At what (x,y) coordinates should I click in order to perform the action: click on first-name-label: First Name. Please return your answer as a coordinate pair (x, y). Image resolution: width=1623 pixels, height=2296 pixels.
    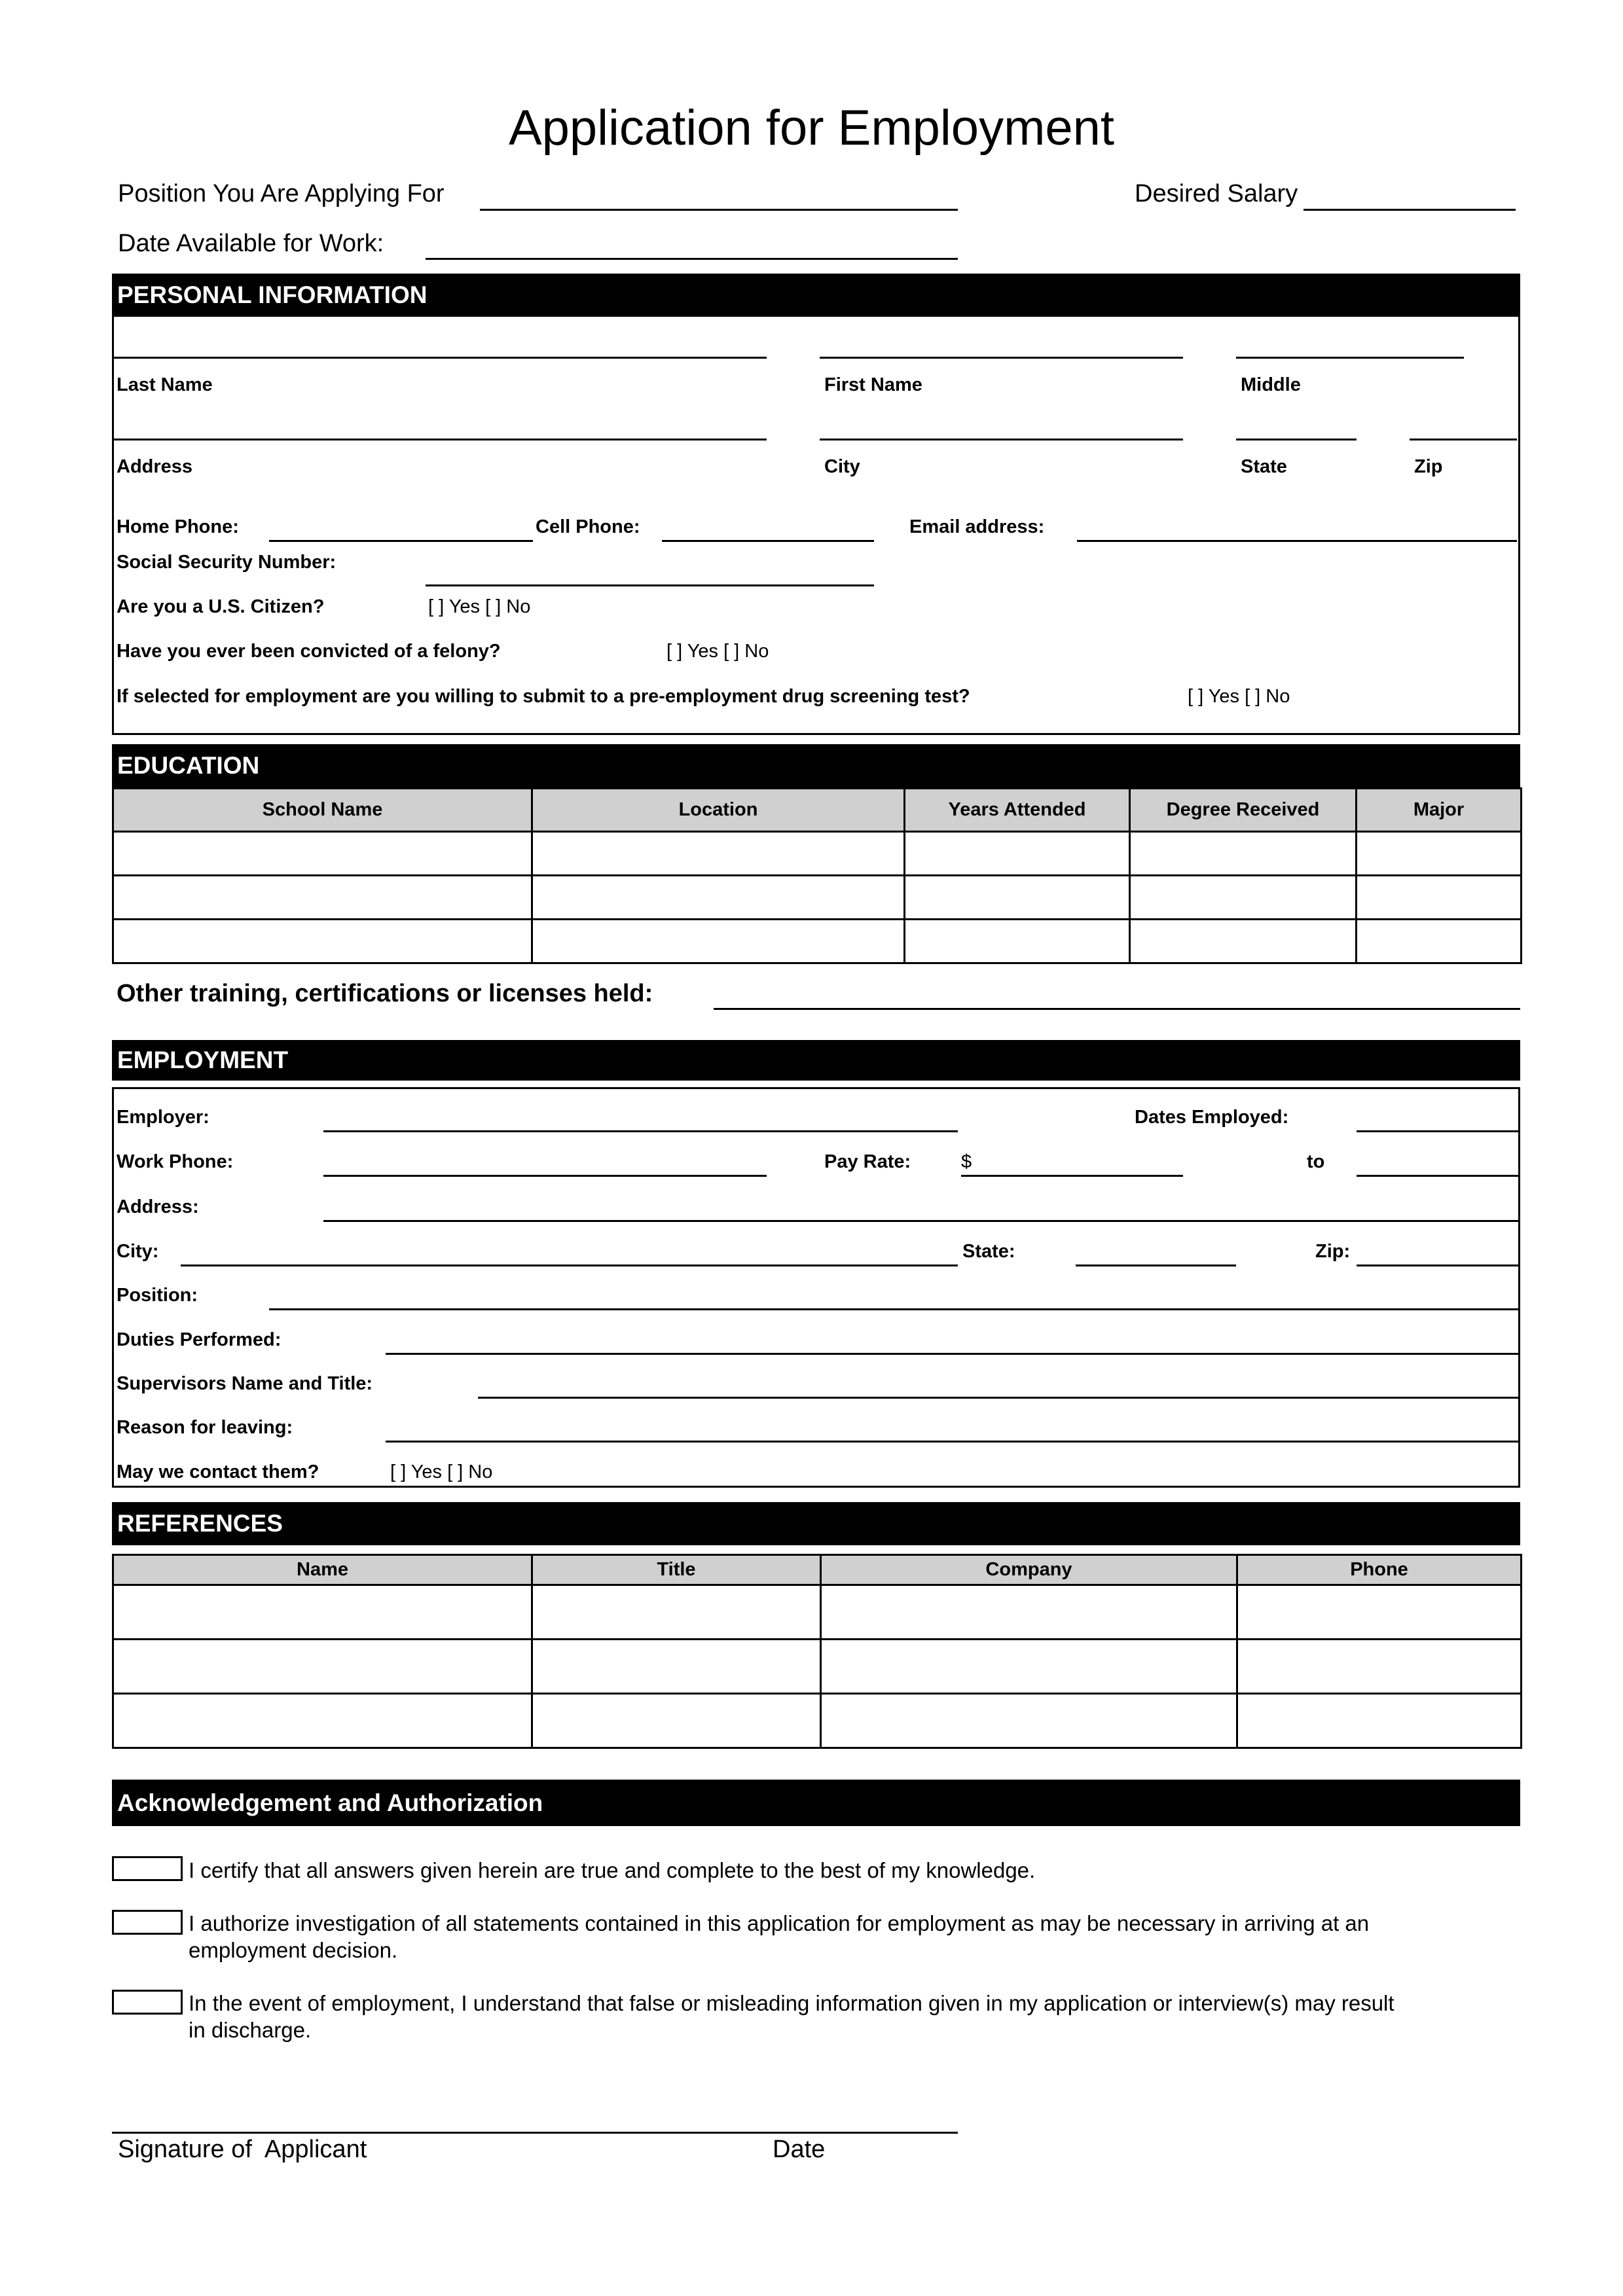
    Looking at the image, I should click on (873, 384).